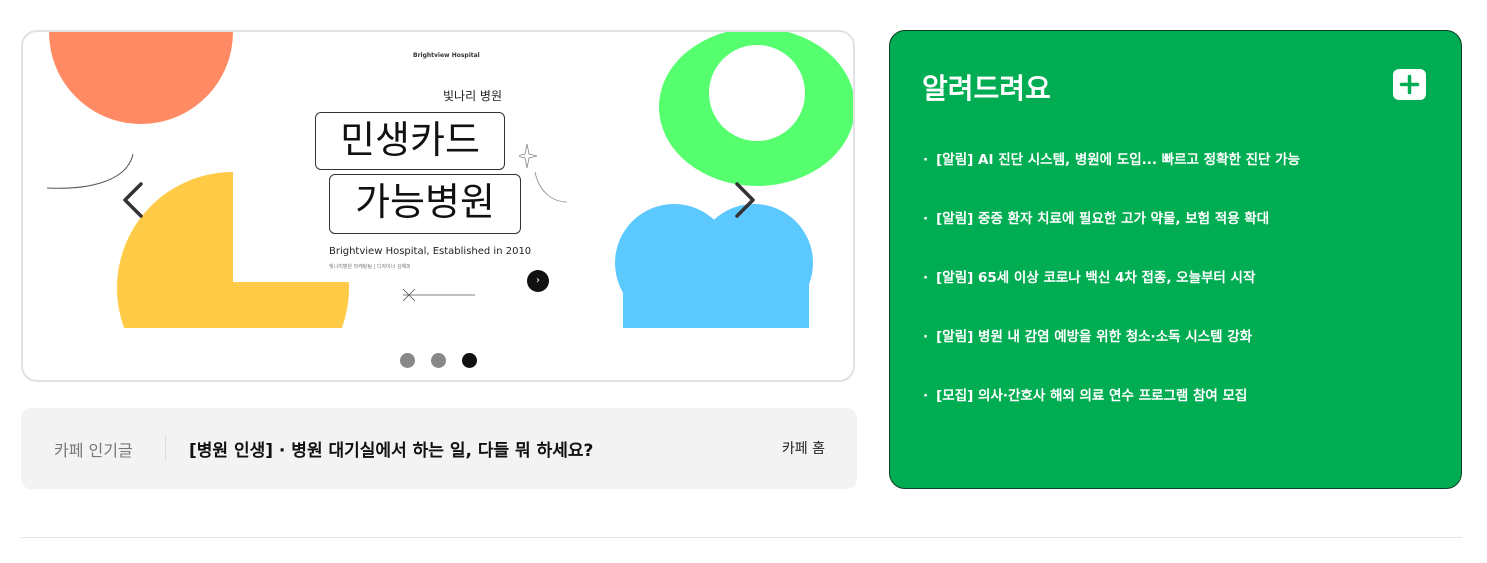 The image size is (1487, 563). What do you see at coordinates (133, 200) in the screenshot?
I see `chevron-left-icon` at bounding box center [133, 200].